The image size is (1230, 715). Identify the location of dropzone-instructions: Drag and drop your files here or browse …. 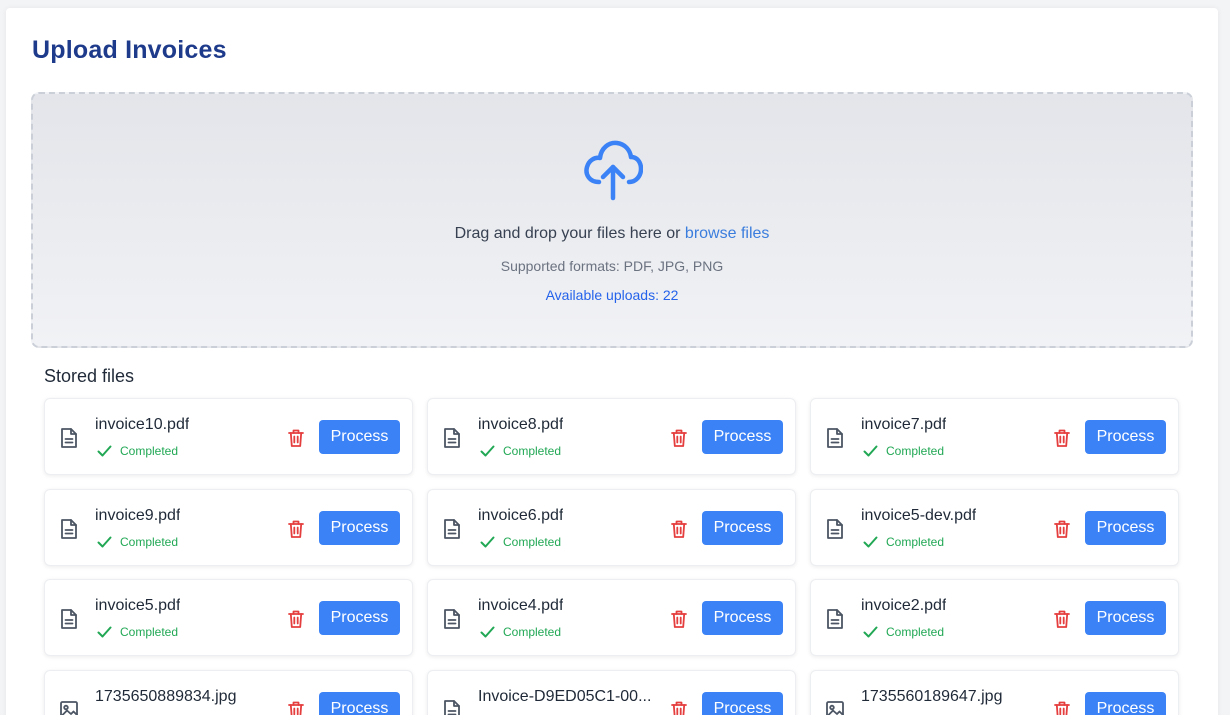
(612, 234).